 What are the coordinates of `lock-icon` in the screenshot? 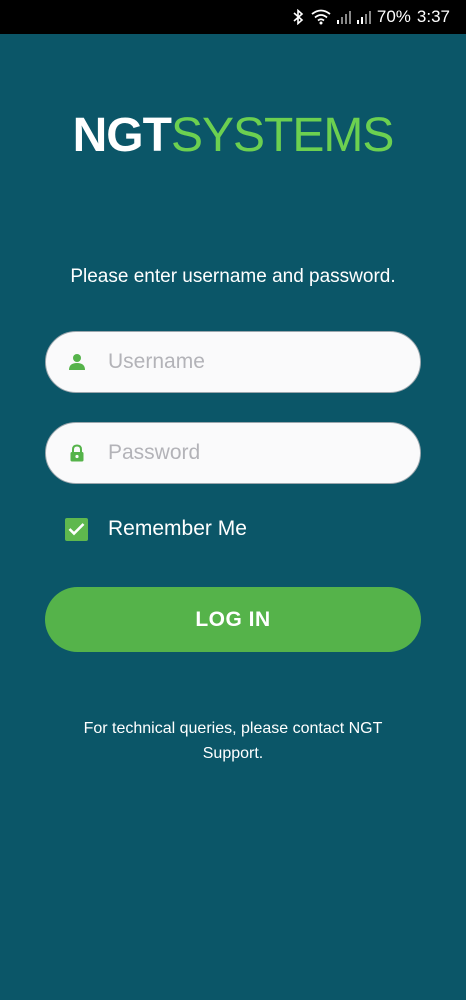 It's located at (77, 453).